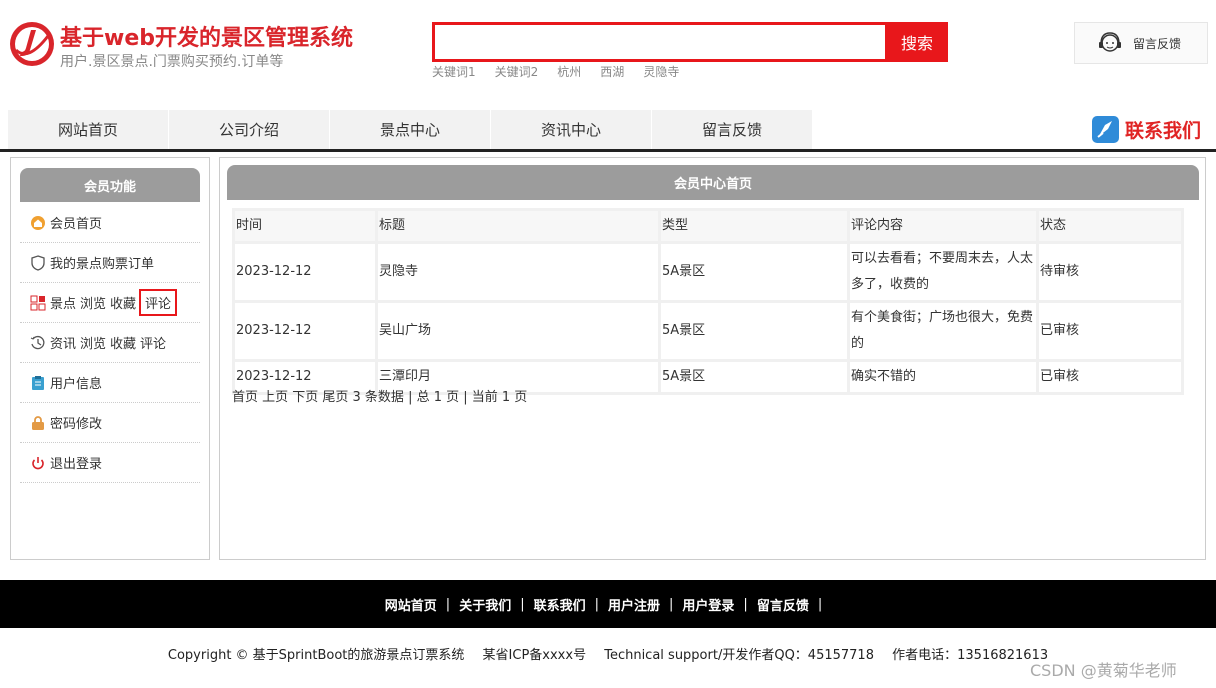  What do you see at coordinates (38, 382) in the screenshot?
I see `clipboard-icon` at bounding box center [38, 382].